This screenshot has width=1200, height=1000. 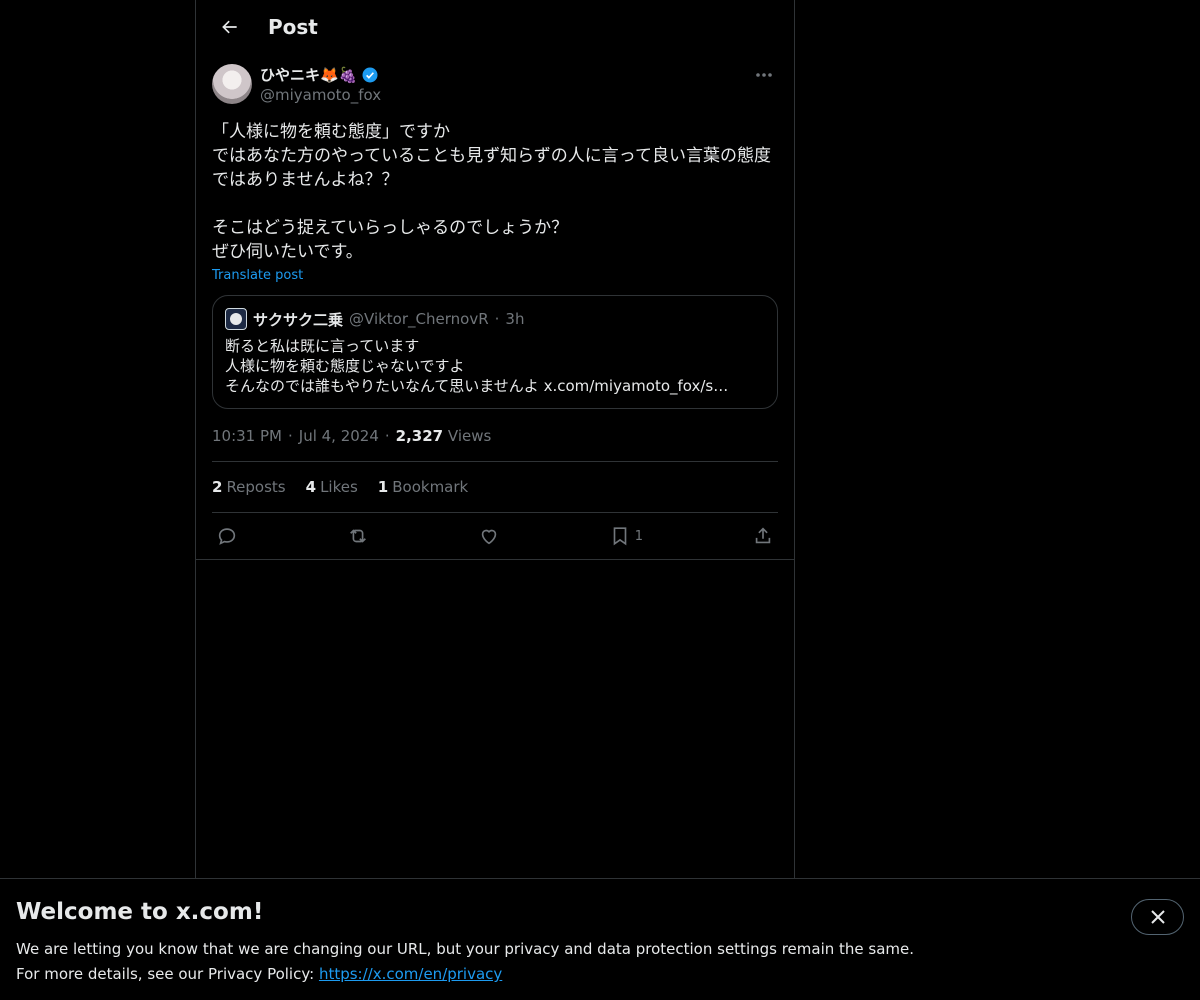 I want to click on bookmarks-count: 1, so click(x=383, y=487).